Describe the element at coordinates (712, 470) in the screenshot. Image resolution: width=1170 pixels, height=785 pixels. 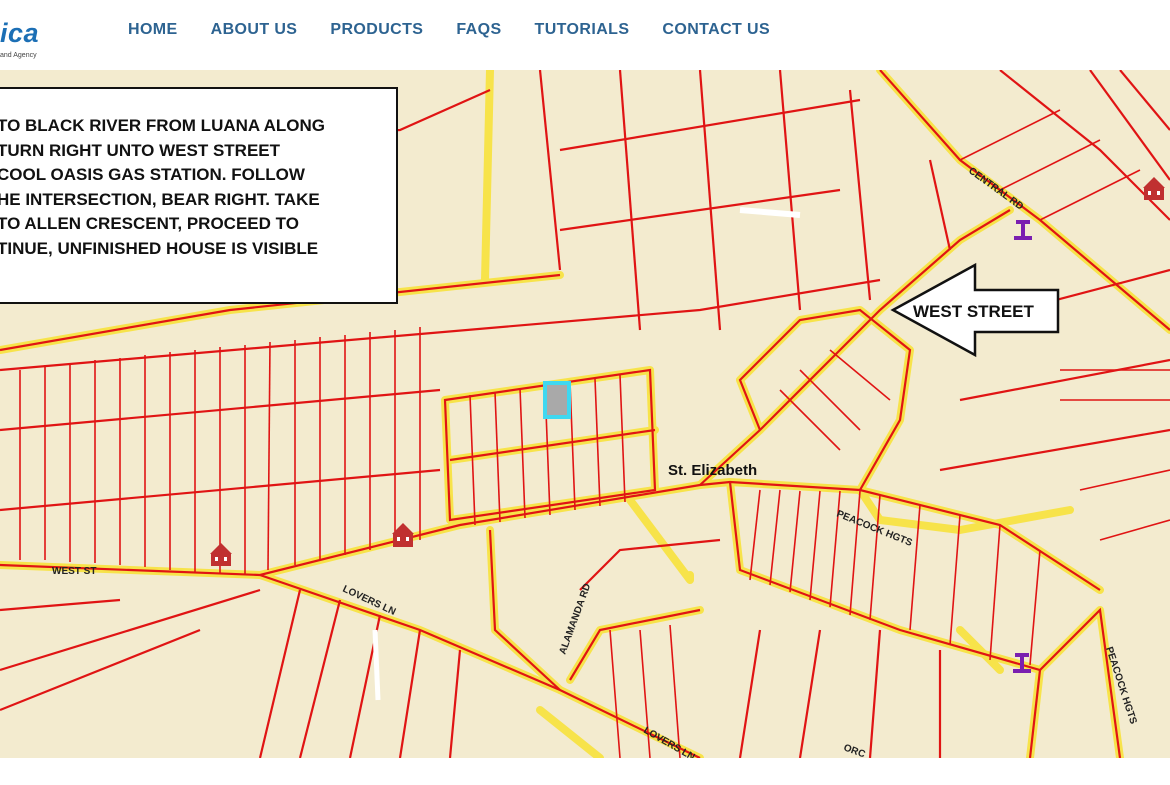
I see `town-label: St. Elizabeth` at that location.